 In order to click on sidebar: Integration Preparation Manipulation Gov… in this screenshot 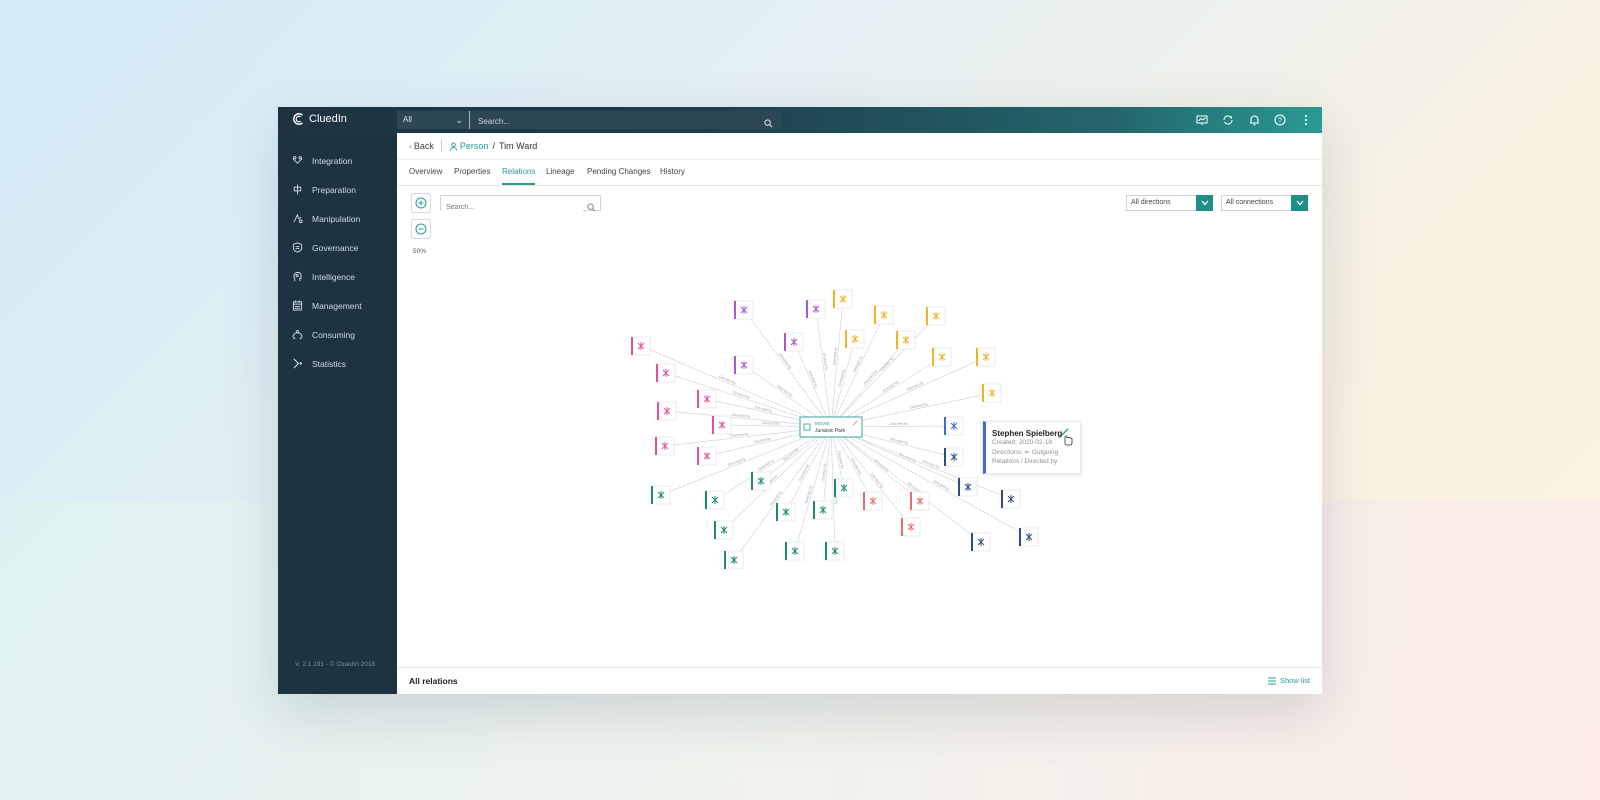, I will do `click(337, 413)`.